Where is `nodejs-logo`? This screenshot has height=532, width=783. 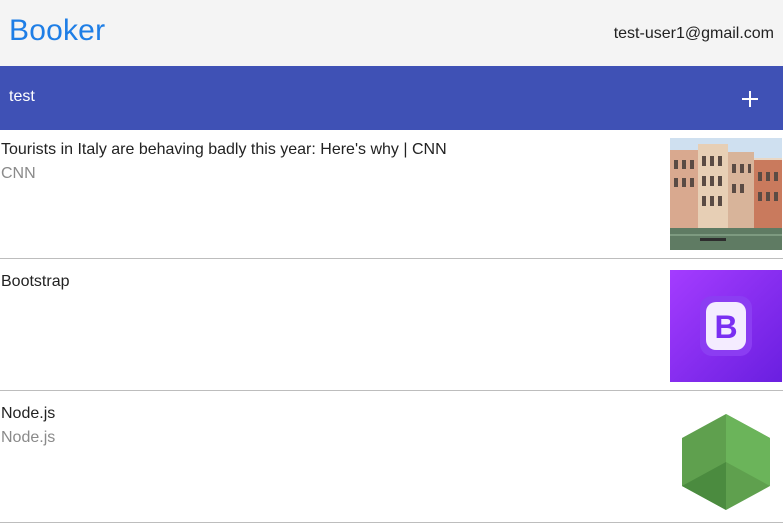
nodejs-logo is located at coordinates (726, 462).